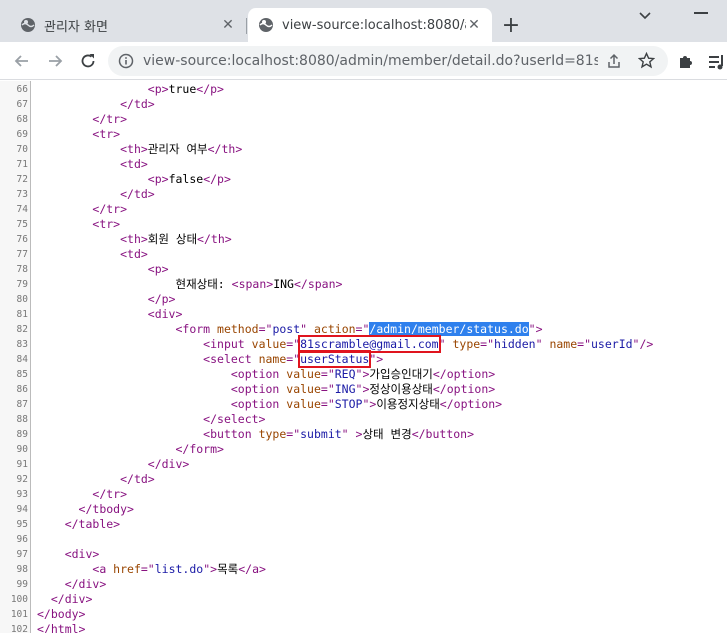  I want to click on source-line: 99 </div>, so click(363, 584).